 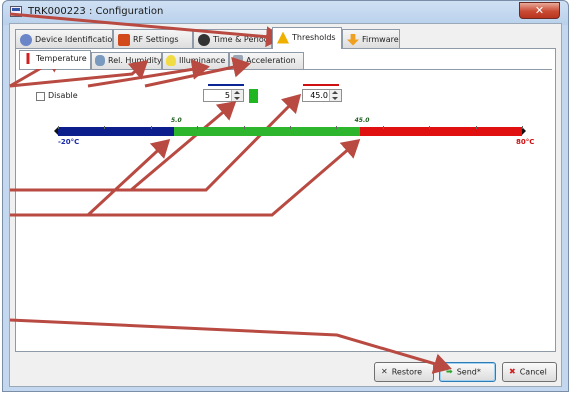 I want to click on tab-firmware: Firmware, so click(x=371, y=39).